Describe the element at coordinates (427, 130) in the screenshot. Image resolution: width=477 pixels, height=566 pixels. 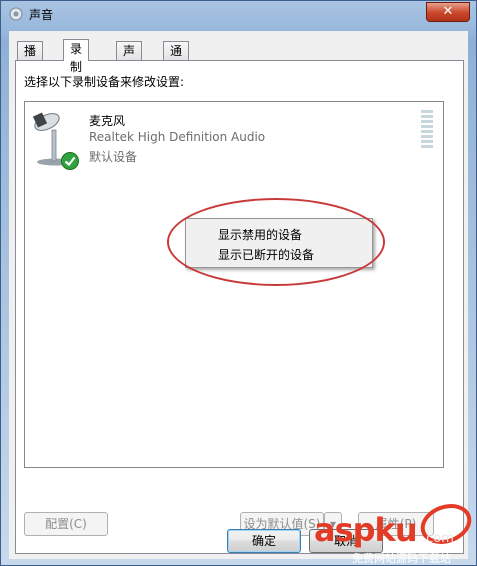
I see `level-meter` at that location.